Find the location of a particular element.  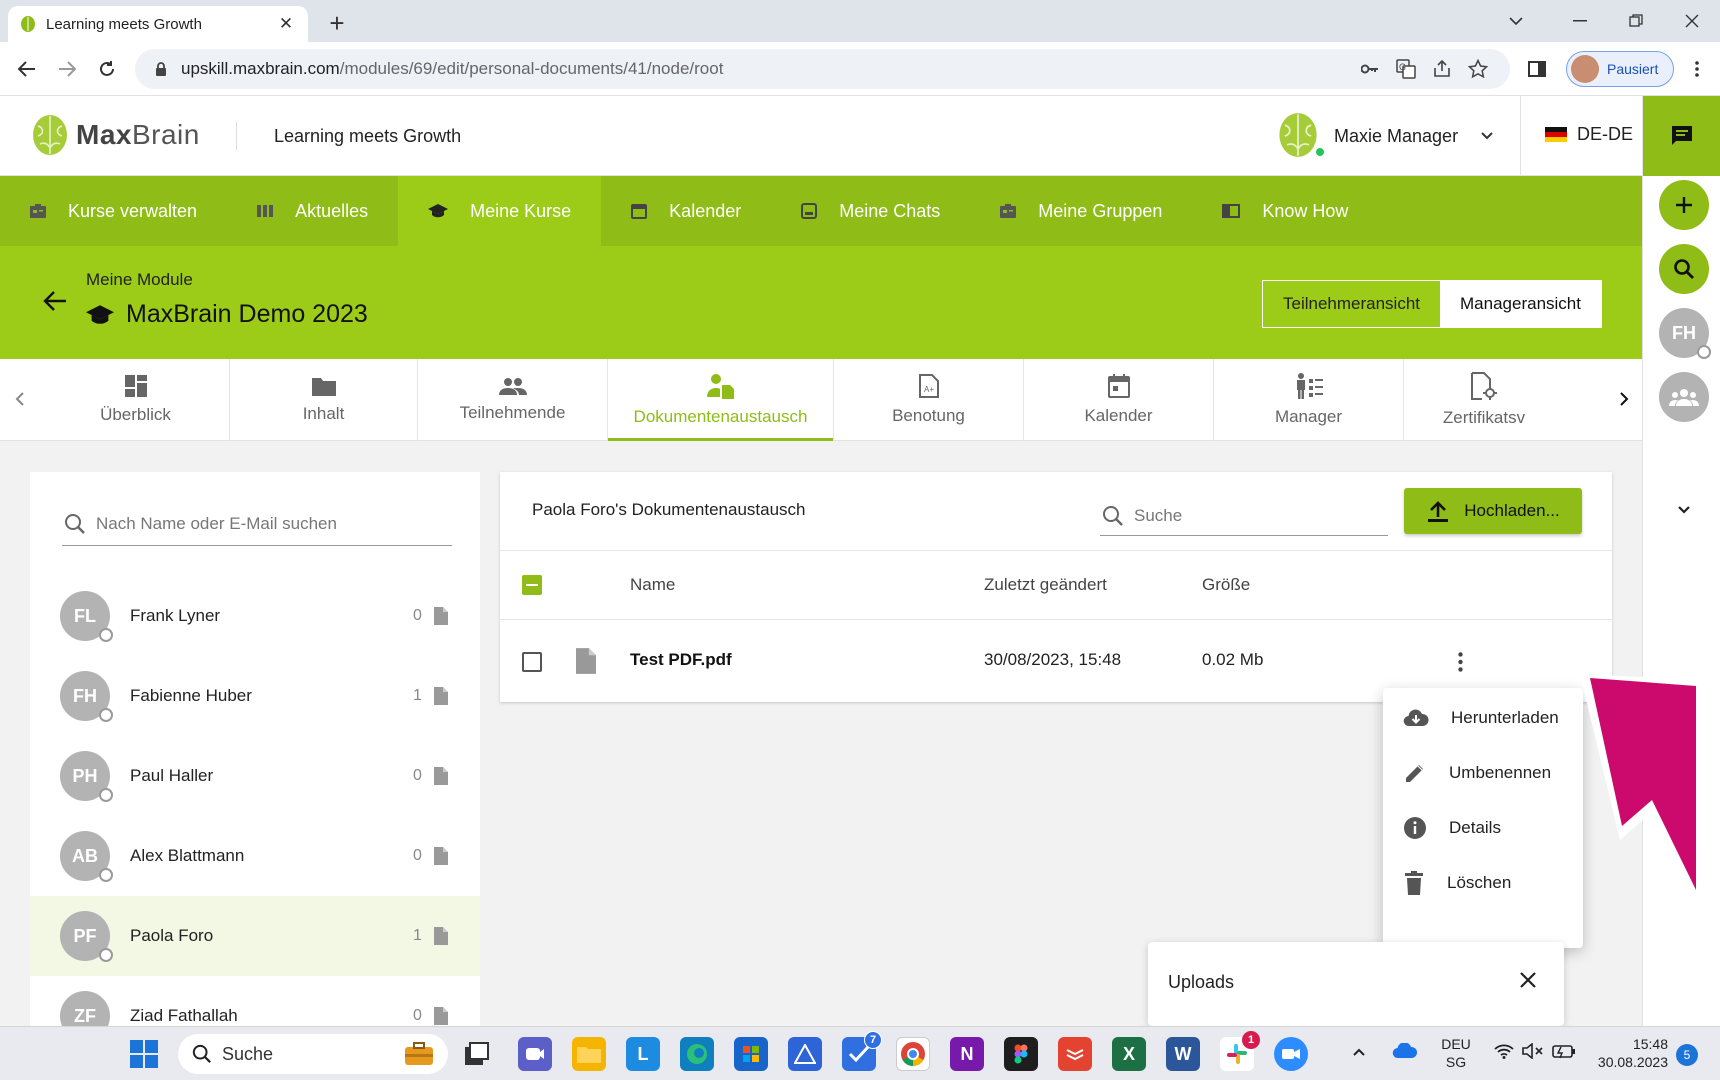

menu-dots-icon is located at coordinates (1697, 69).